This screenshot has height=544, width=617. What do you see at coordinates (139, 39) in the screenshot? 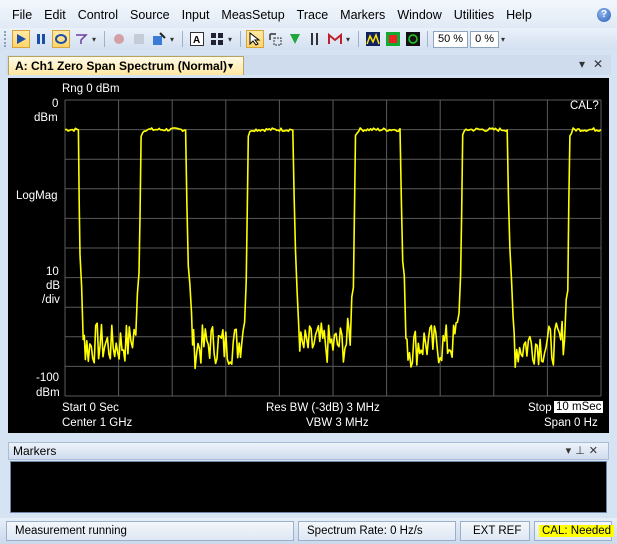
I see `stop-icon` at bounding box center [139, 39].